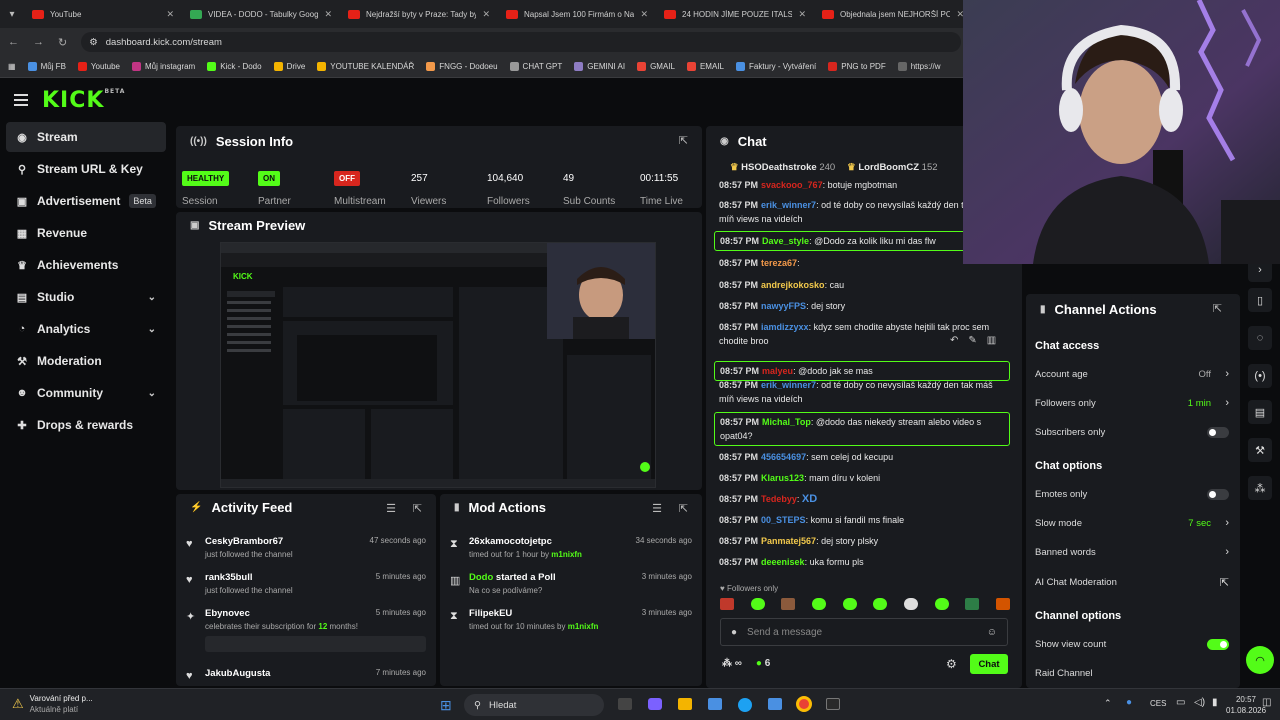  What do you see at coordinates (951, 664) in the screenshot?
I see `settings-icon: ⚙` at bounding box center [951, 664].